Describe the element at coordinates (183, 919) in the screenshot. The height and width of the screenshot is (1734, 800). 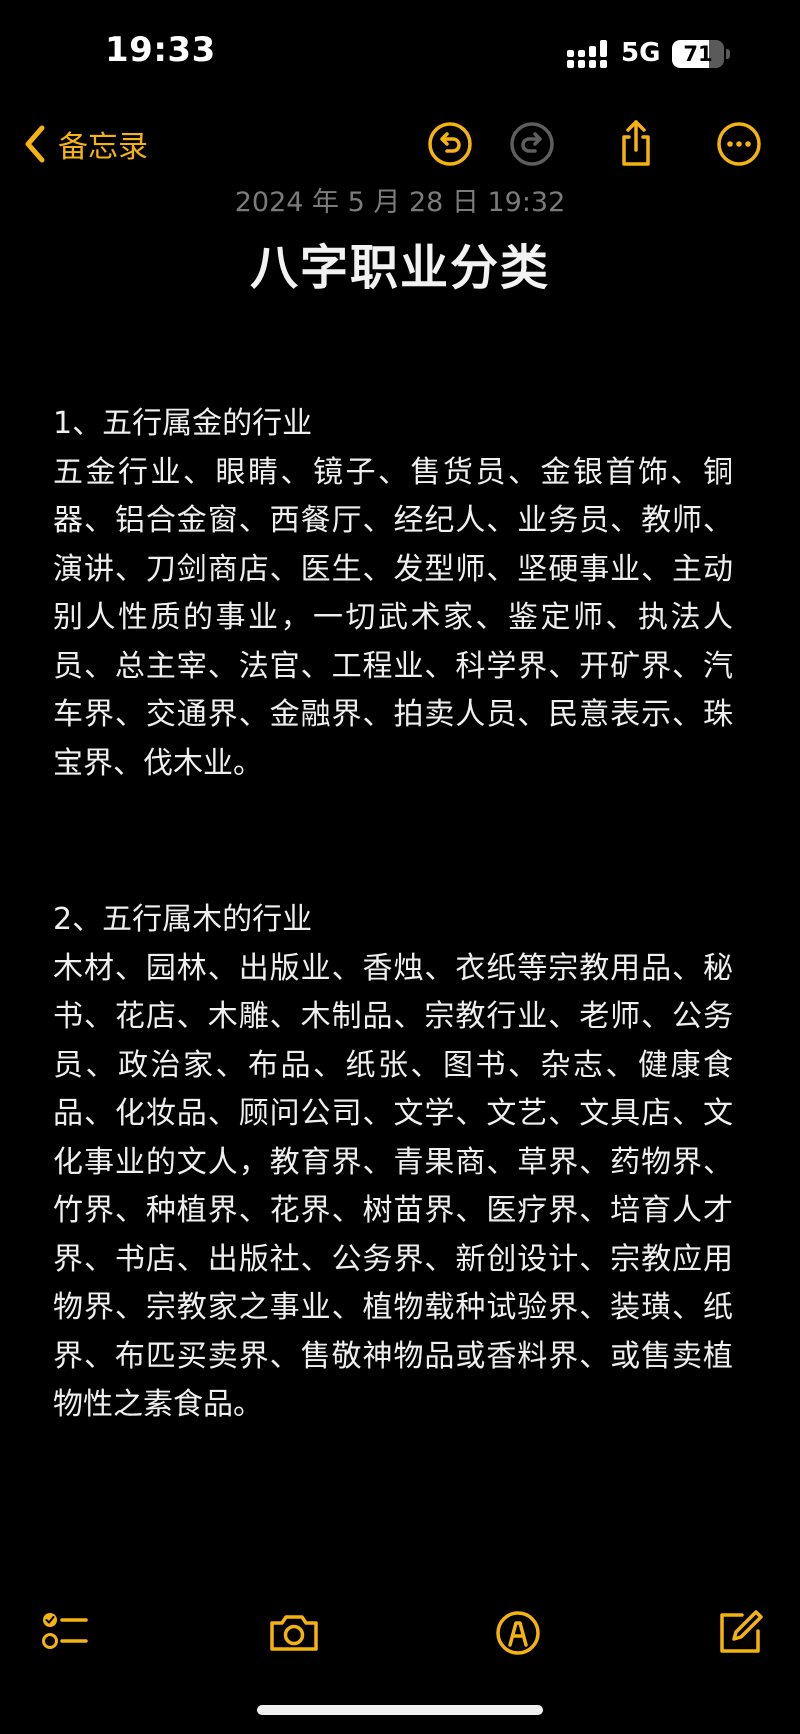
I see `section-heading: 2、五行属木的行业` at that location.